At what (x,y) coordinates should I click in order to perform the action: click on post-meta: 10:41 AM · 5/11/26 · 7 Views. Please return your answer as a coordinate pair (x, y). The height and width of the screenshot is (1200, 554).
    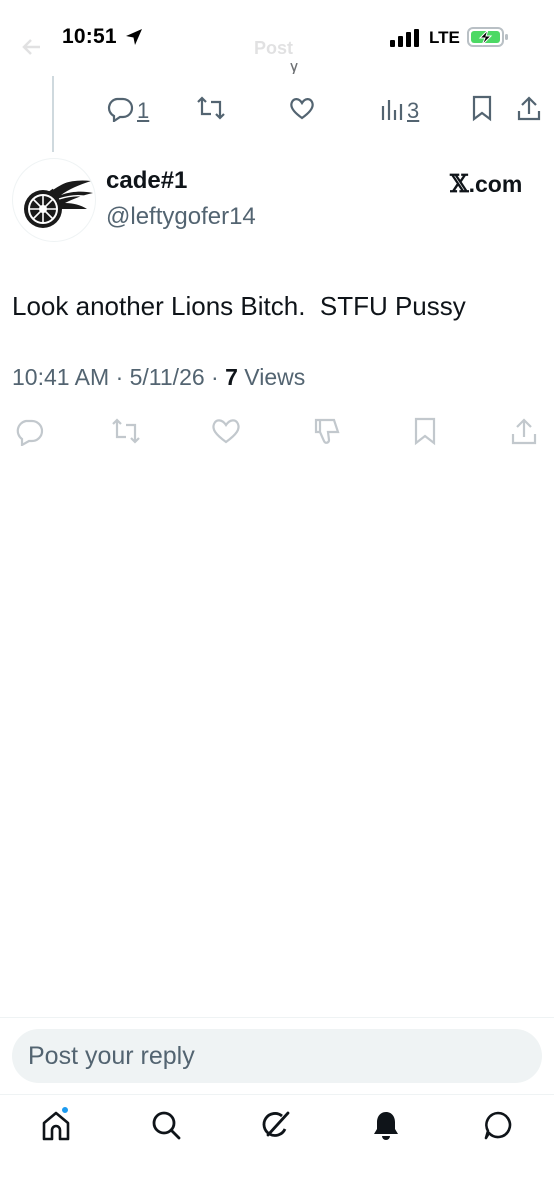
    Looking at the image, I should click on (158, 377).